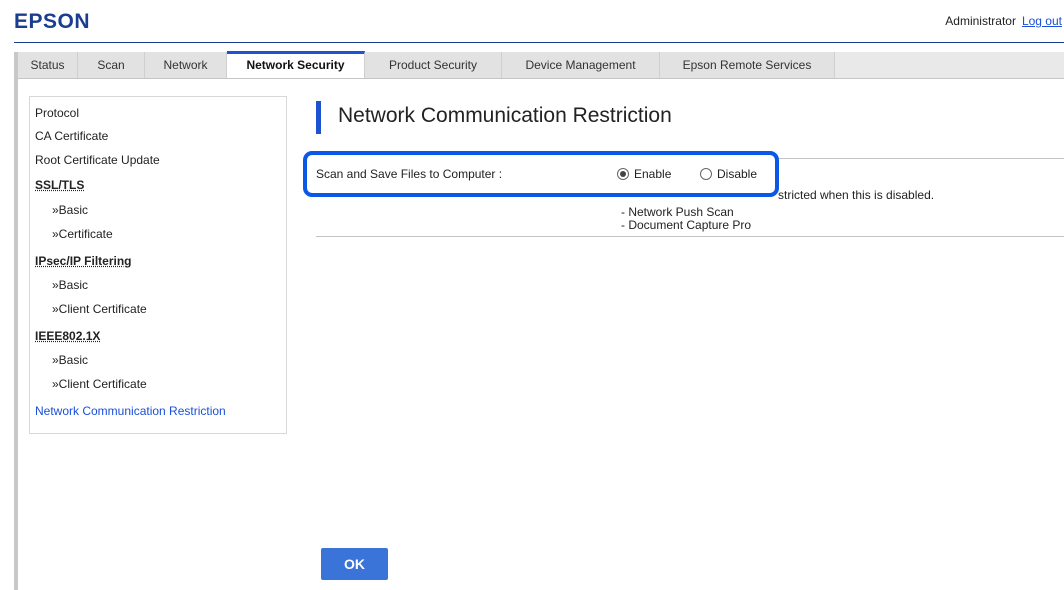 This screenshot has width=1064, height=590. Describe the element at coordinates (70, 285) in the screenshot. I see `sidebar-item-ipsec-basic: »Basic` at that location.